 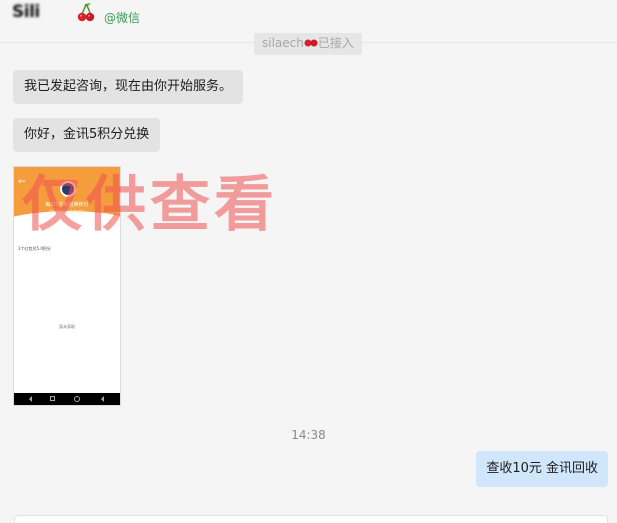 I want to click on image-message: ← 每日1兑红包换积分 金讯5积分 兑换成功 1个红包兑5.0积分 暂未获取, so click(x=67, y=286).